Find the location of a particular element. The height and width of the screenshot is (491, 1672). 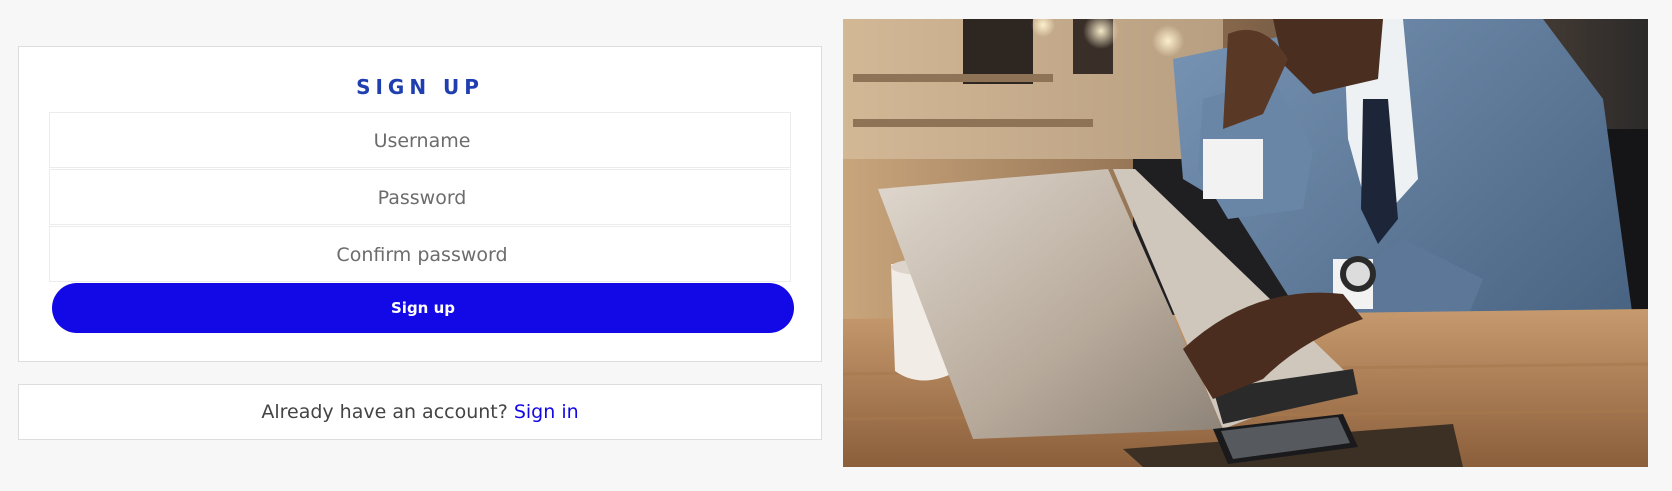

username-input is located at coordinates (422, 141).